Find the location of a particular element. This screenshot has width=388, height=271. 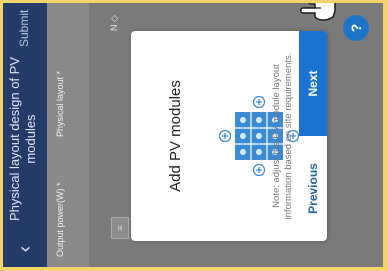

submit-button: Submit is located at coordinates (24, 27).